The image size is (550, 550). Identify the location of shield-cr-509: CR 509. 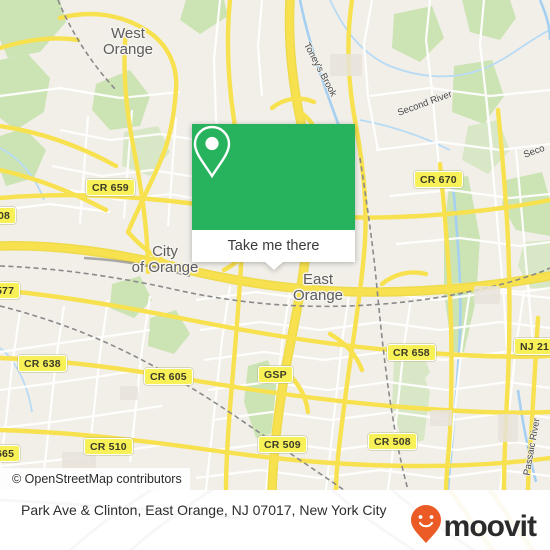
(282, 444).